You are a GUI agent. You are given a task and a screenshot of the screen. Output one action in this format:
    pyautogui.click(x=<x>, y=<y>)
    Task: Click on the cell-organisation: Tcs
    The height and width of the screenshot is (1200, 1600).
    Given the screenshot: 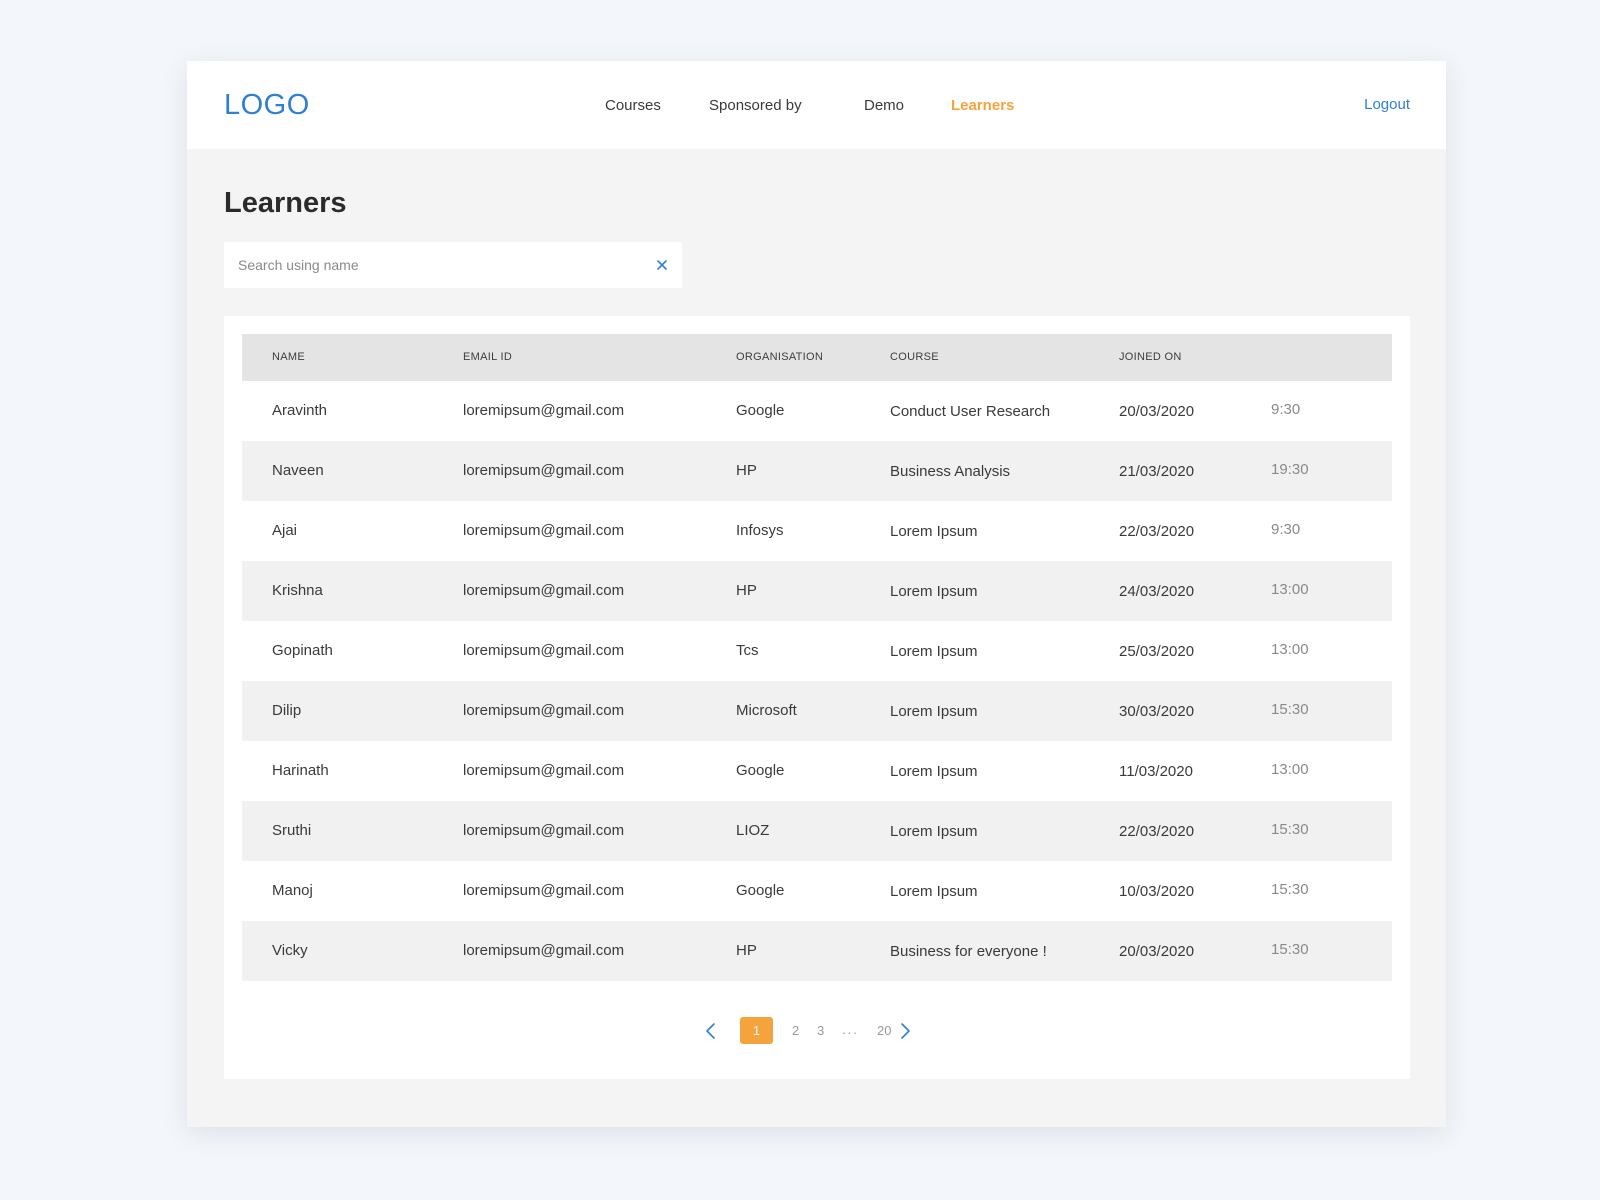 What is the action you would take?
    pyautogui.click(x=747, y=650)
    